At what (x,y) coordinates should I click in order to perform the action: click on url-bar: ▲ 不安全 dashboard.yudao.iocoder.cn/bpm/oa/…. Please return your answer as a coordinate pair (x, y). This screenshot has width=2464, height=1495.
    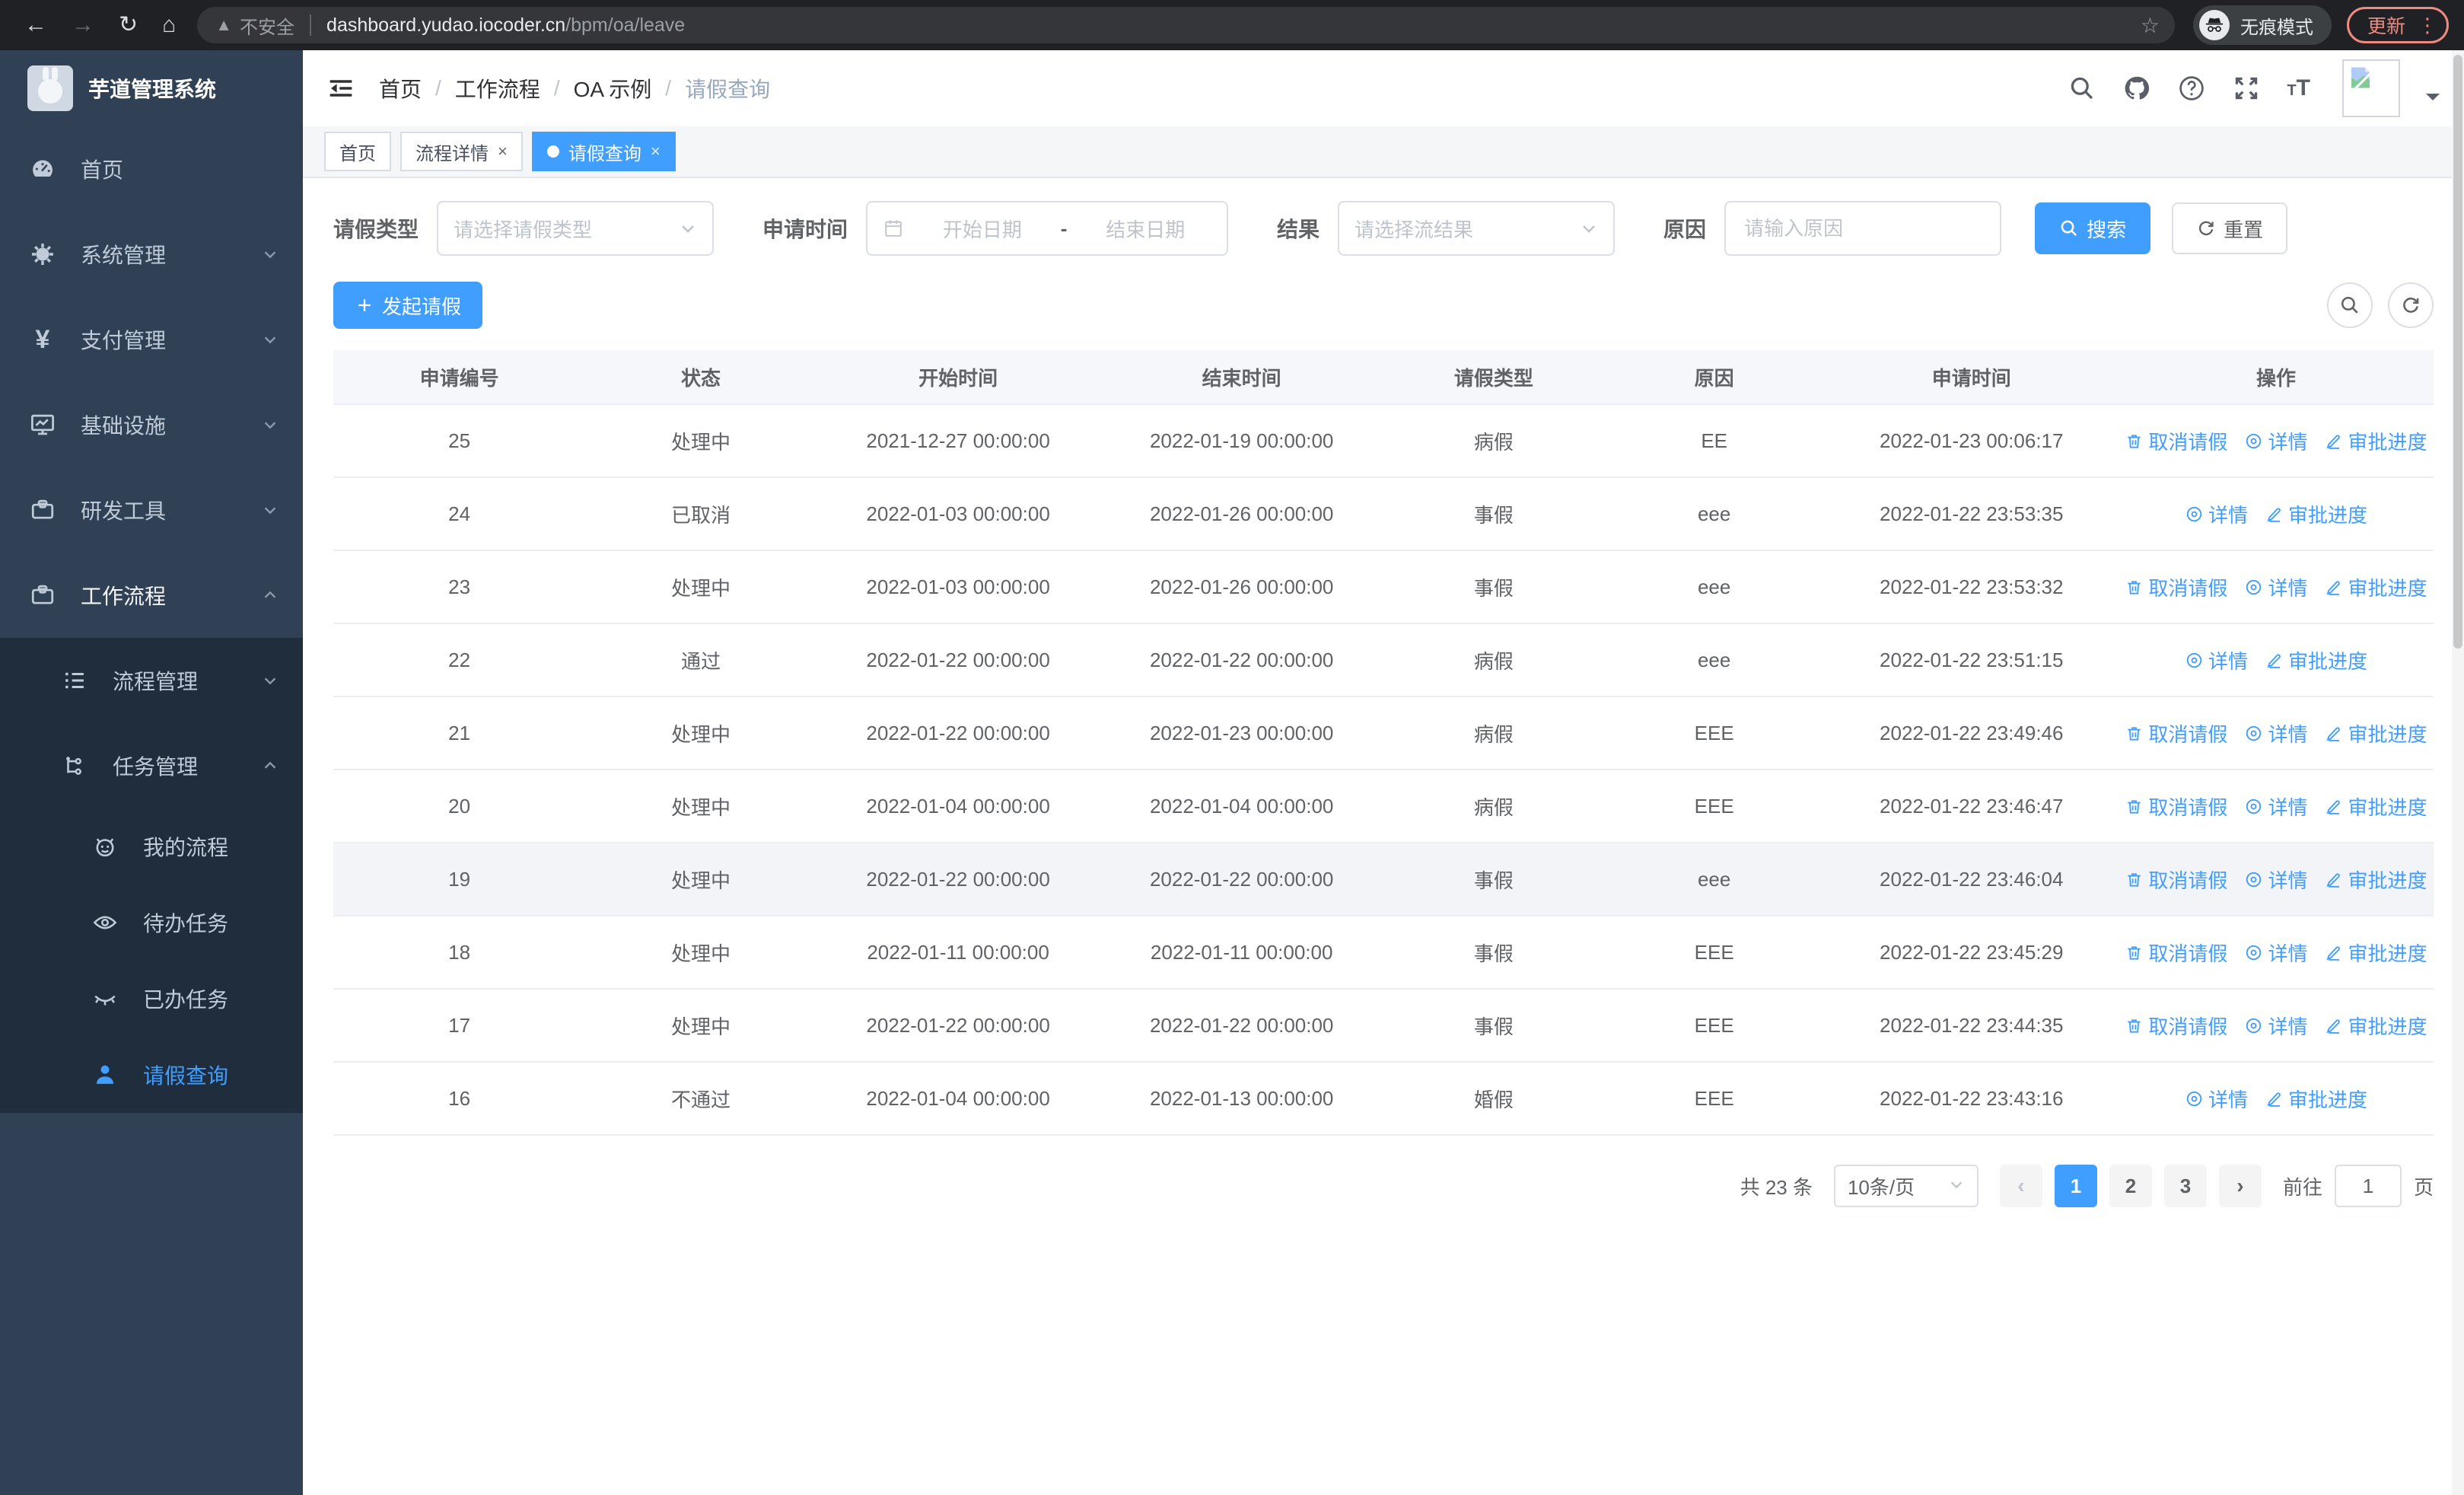
    Looking at the image, I should click on (1186, 25).